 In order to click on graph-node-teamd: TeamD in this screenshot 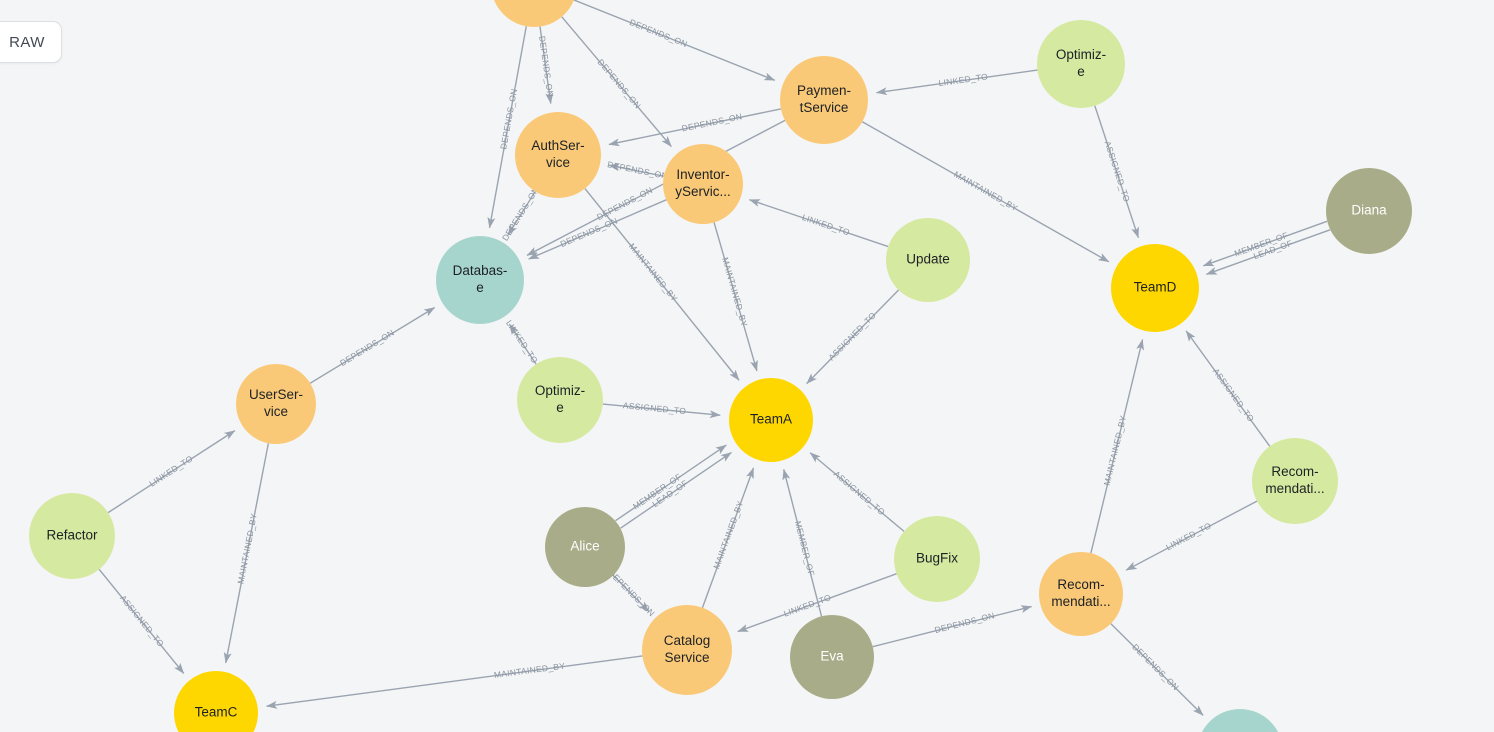, I will do `click(1155, 288)`.